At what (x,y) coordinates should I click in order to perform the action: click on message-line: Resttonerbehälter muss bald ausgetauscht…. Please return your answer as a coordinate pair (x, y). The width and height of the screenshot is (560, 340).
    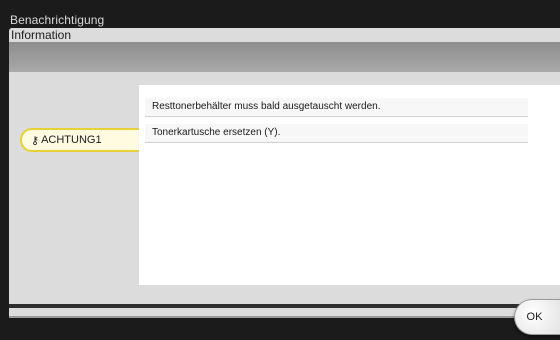
    Looking at the image, I should click on (336, 107).